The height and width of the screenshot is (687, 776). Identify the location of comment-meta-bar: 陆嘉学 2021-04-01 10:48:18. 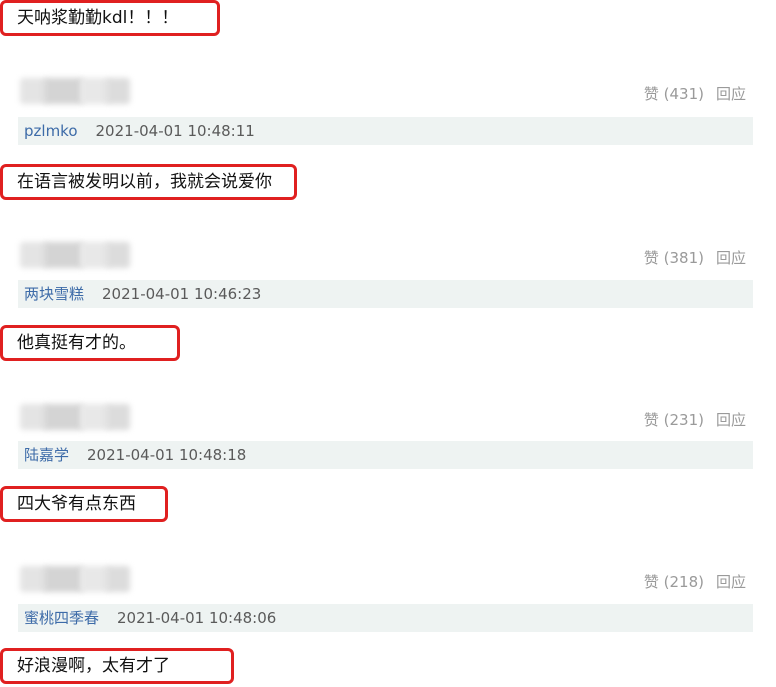
(385, 455).